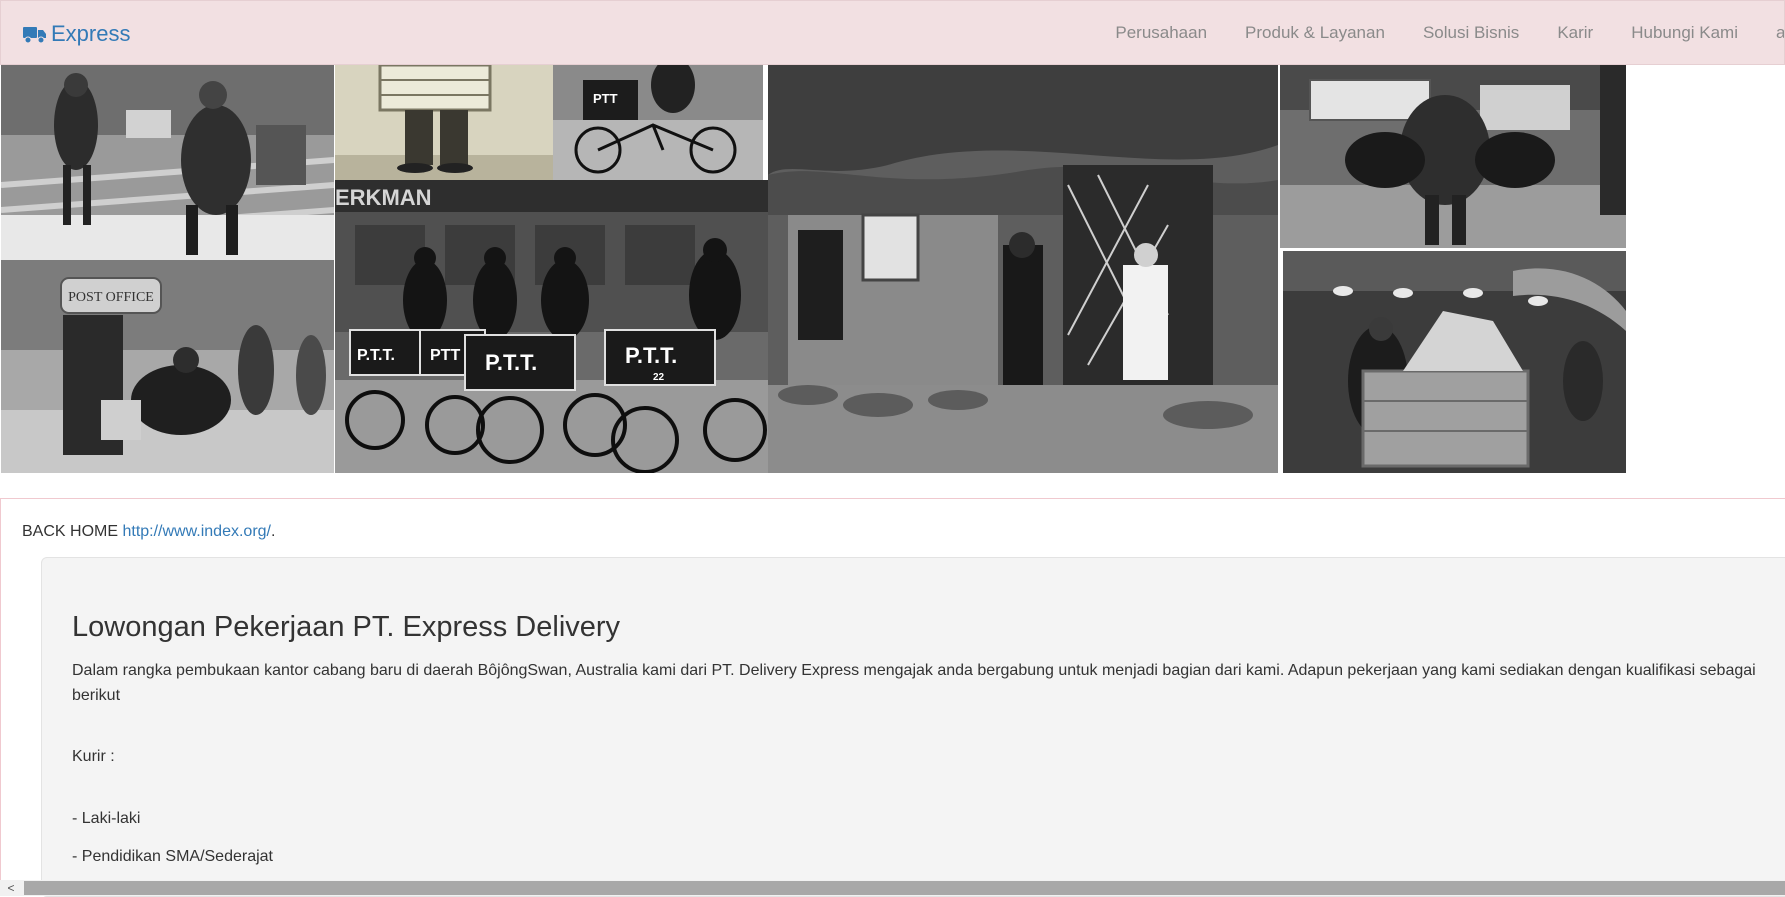 The image size is (1785, 897). What do you see at coordinates (93, 756) in the screenshot?
I see `job-position-label: Kurir :` at bounding box center [93, 756].